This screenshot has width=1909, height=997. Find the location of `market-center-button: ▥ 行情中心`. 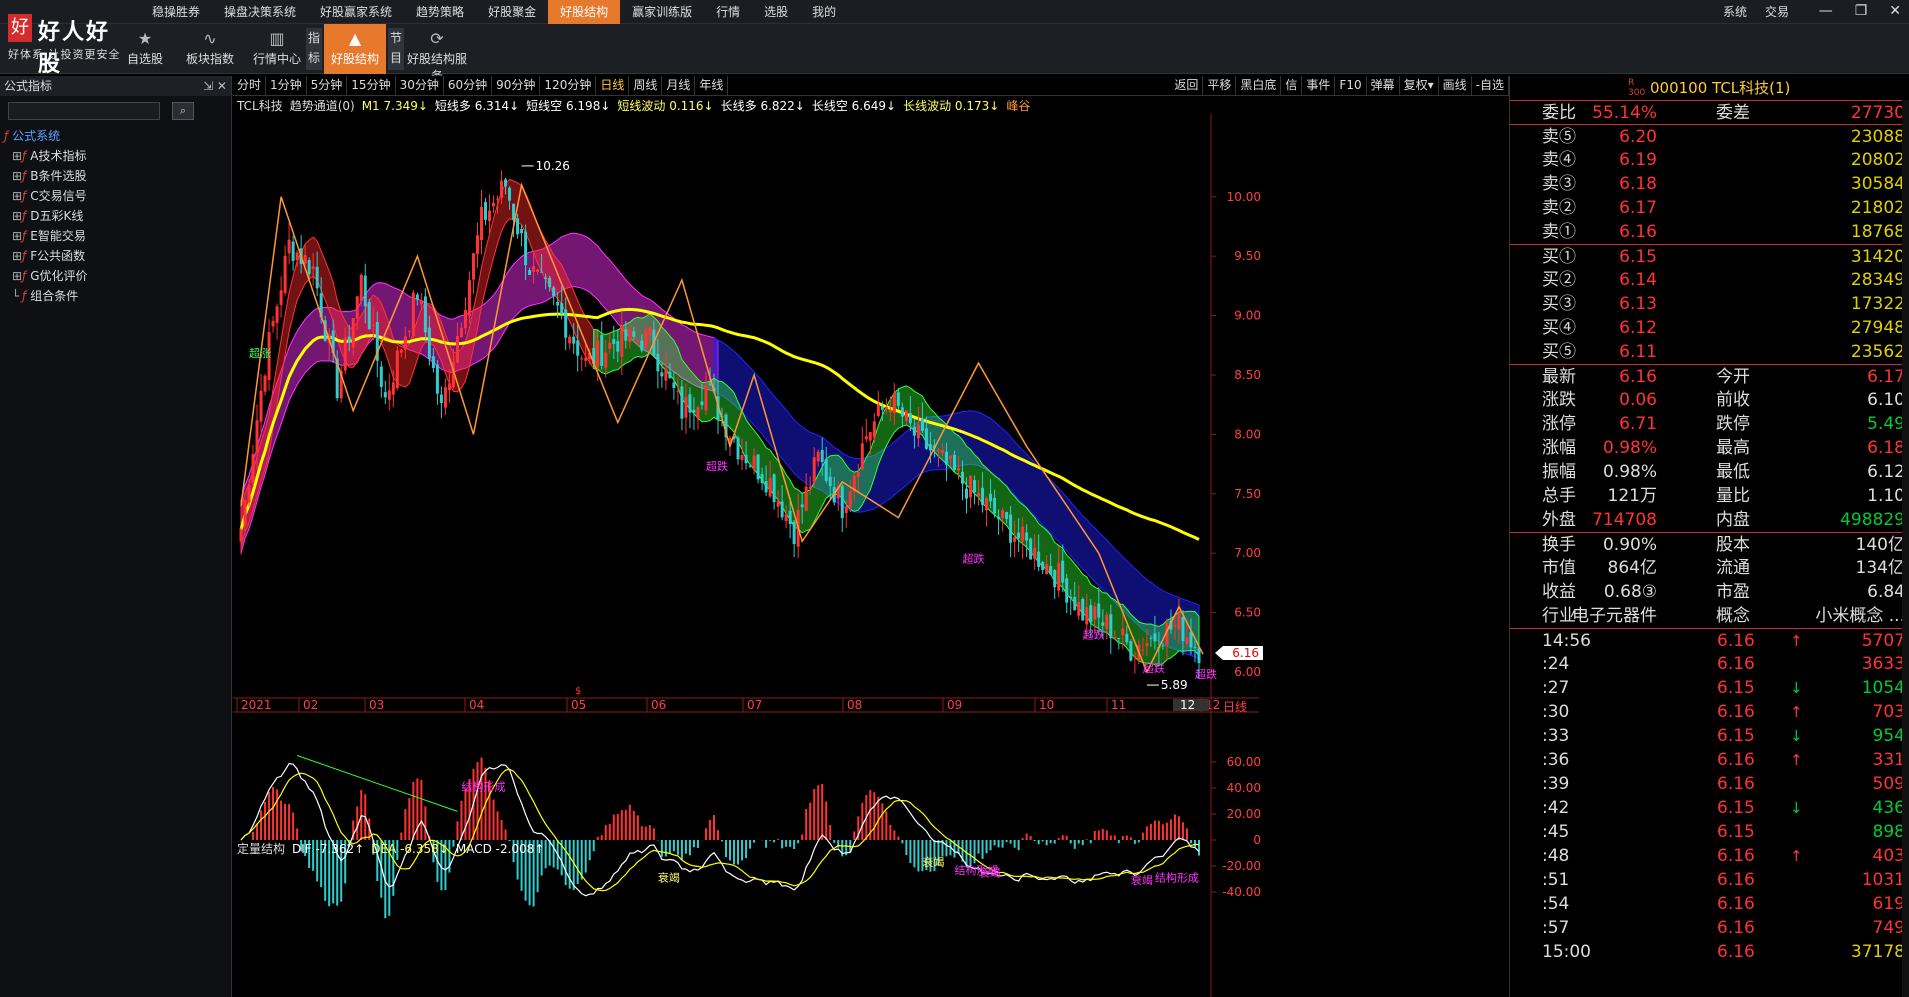

market-center-button: ▥ 行情中心 is located at coordinates (277, 49).